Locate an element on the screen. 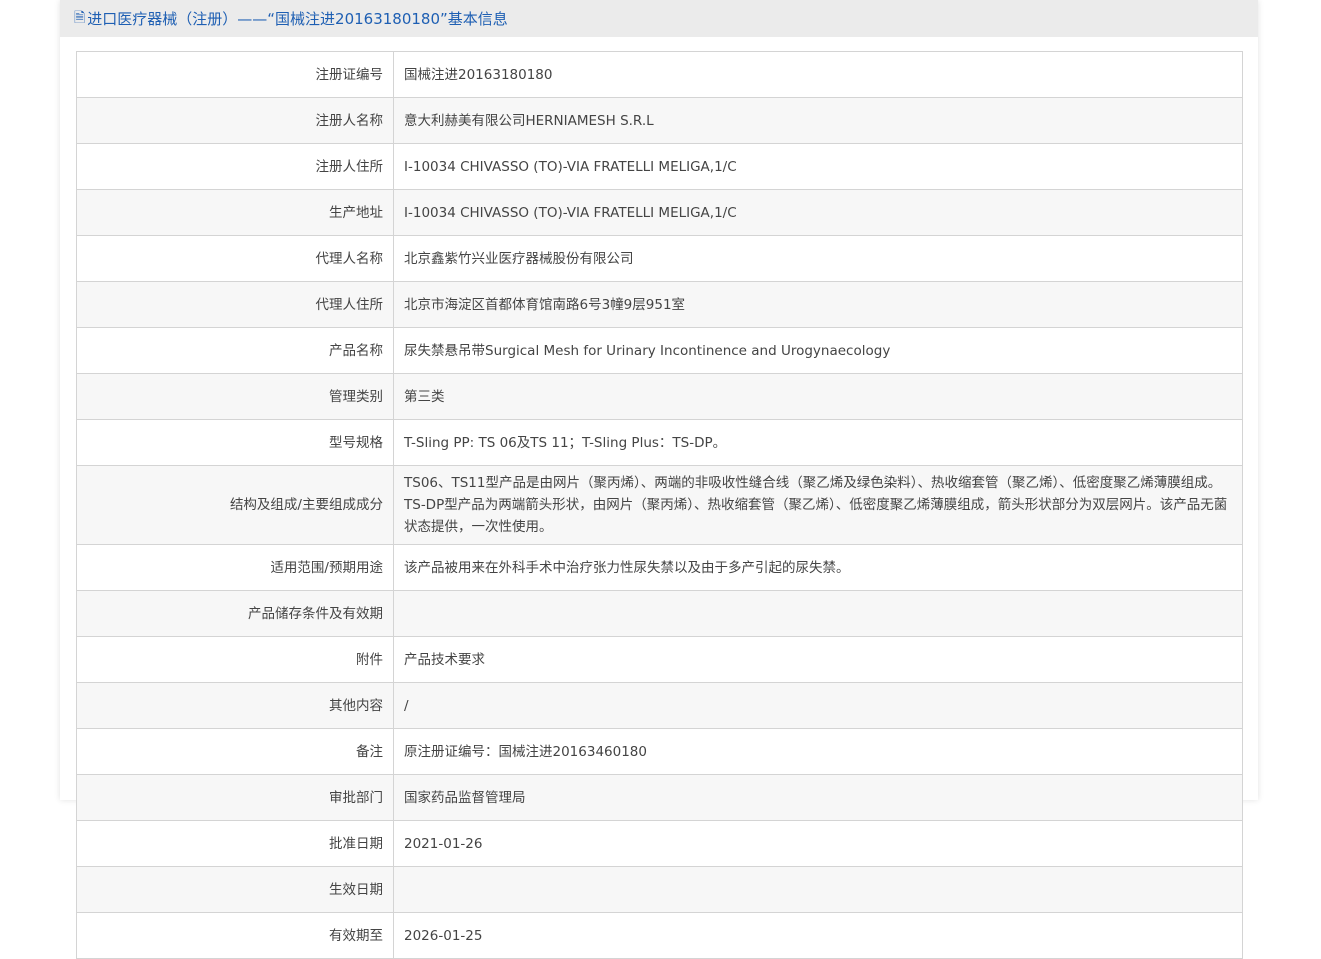  row-label: 代理人住所 is located at coordinates (235, 304).